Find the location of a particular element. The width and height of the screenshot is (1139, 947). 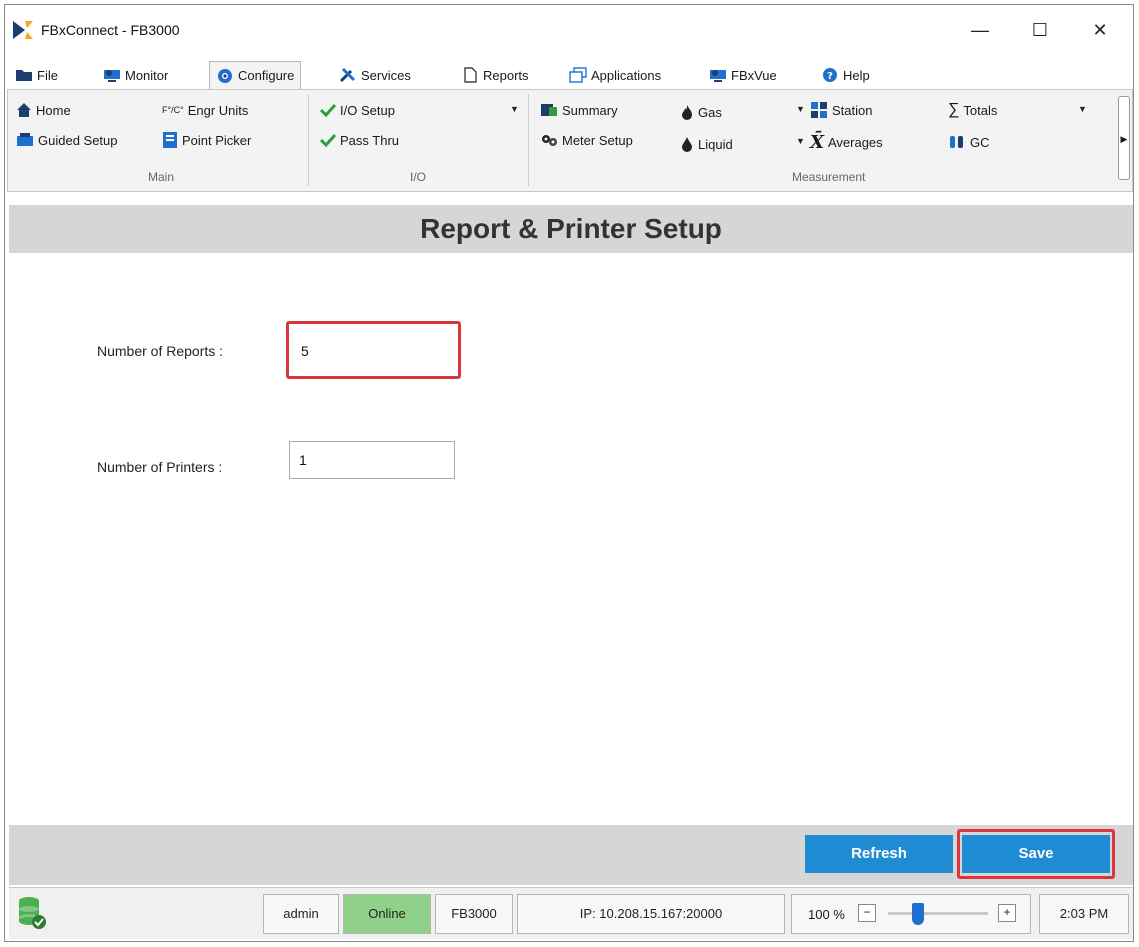

monitor-icon is located at coordinates (112, 76).